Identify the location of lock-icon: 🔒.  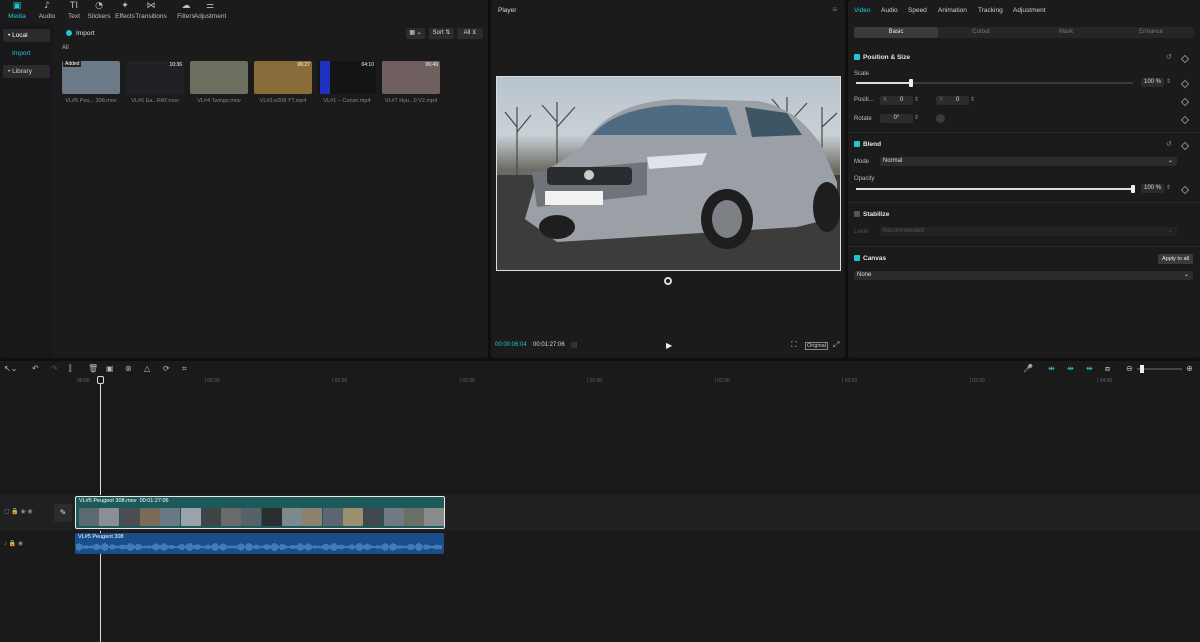
(14, 512).